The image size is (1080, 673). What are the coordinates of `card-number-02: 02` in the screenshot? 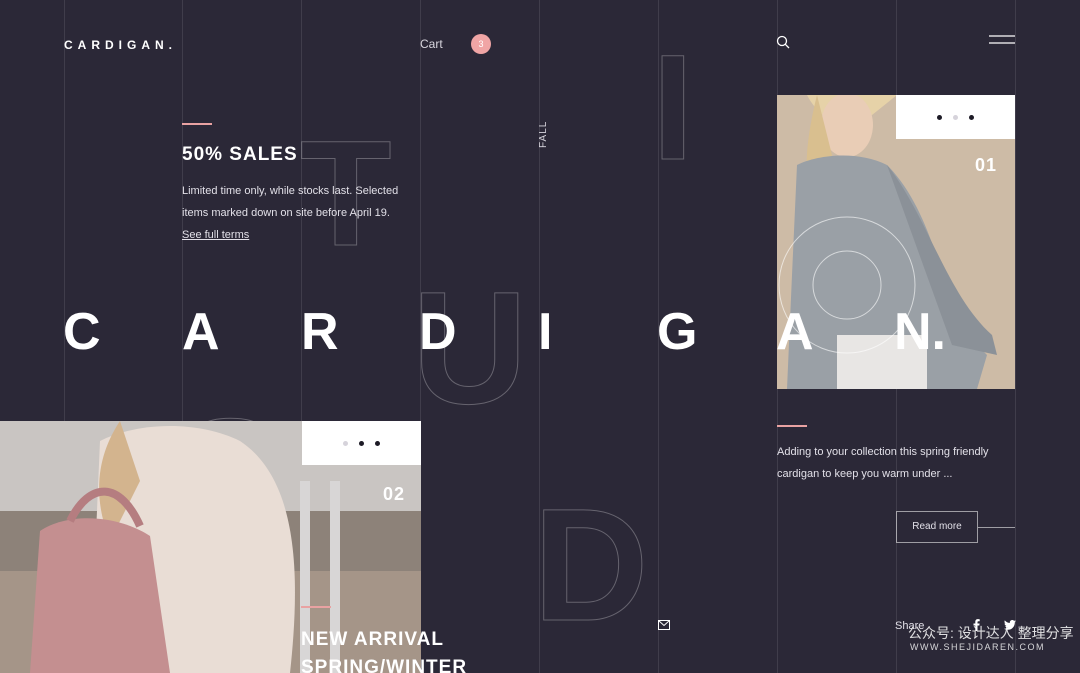 It's located at (394, 494).